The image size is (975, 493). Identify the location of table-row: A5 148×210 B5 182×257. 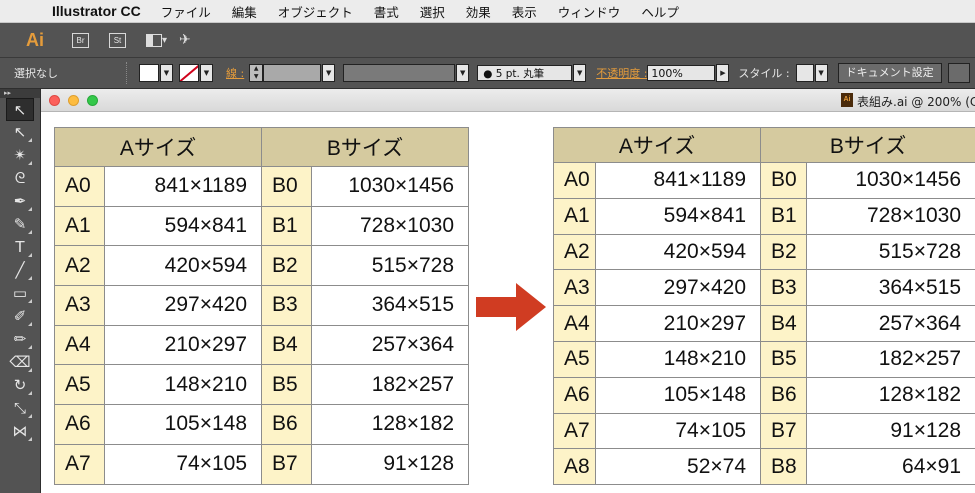
(764, 359).